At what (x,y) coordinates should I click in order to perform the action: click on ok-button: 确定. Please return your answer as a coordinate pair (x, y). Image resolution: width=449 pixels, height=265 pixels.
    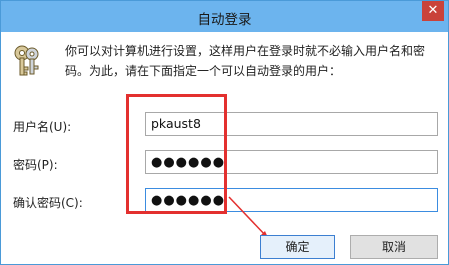
    Looking at the image, I should click on (297, 247).